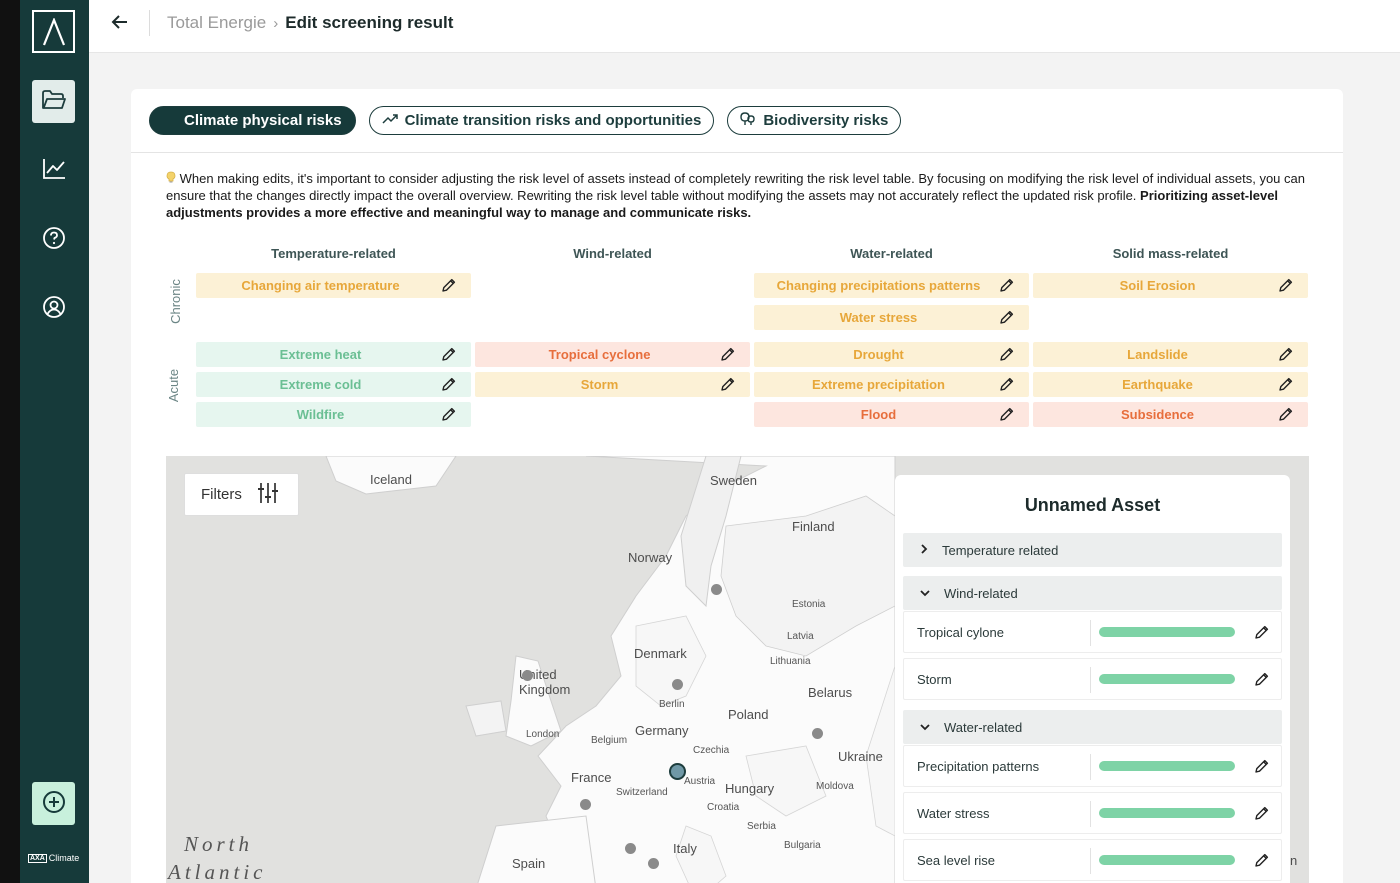 The image size is (1400, 883). What do you see at coordinates (217, 871) in the screenshot?
I see `map-label-atlantic: Atlantic` at bounding box center [217, 871].